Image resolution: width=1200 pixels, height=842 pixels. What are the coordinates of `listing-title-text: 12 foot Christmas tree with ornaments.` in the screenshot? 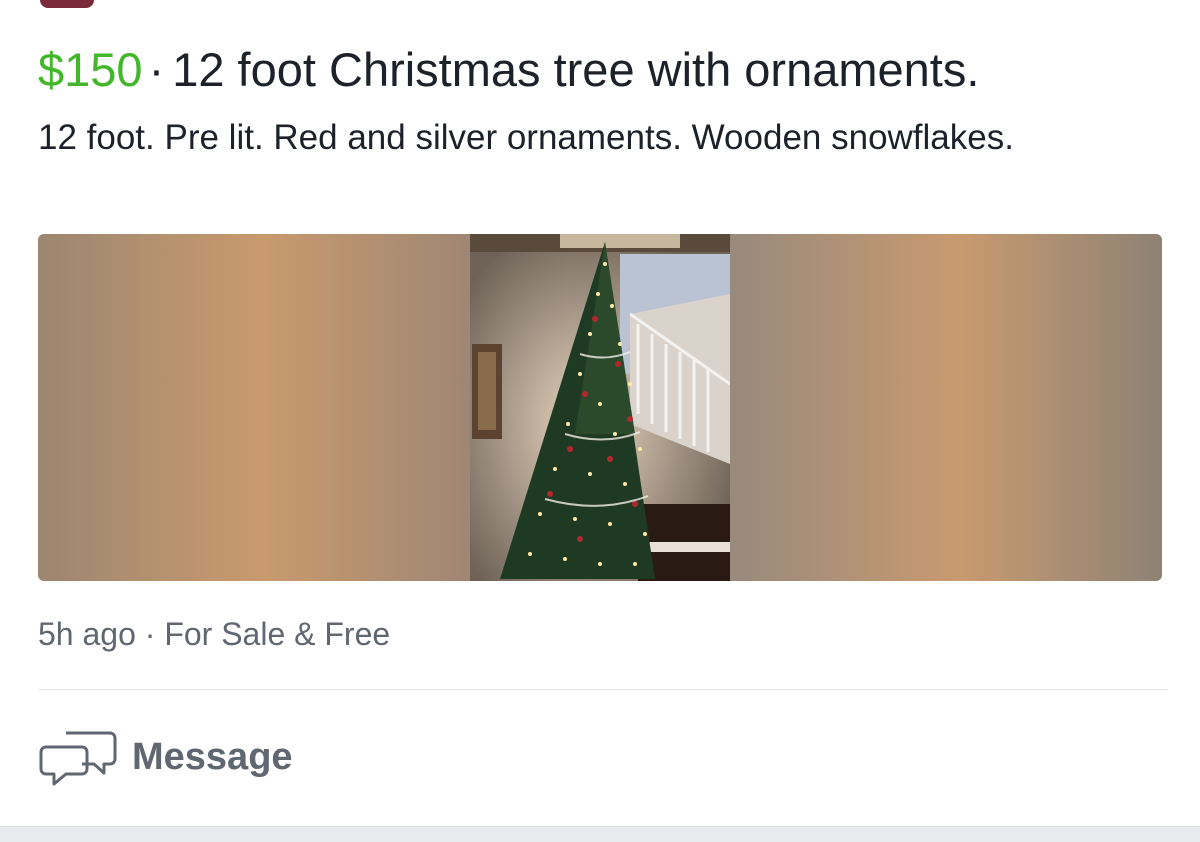 It's located at (576, 69).